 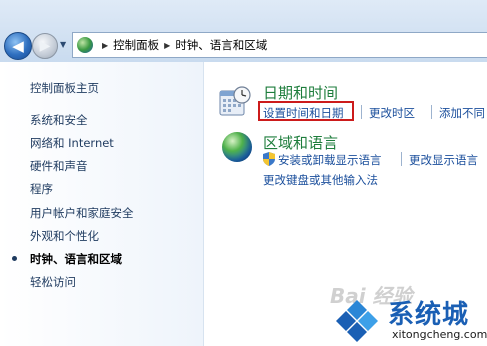 What do you see at coordinates (59, 120) in the screenshot?
I see `sidebar-item-system-security: 系统和安全` at bounding box center [59, 120].